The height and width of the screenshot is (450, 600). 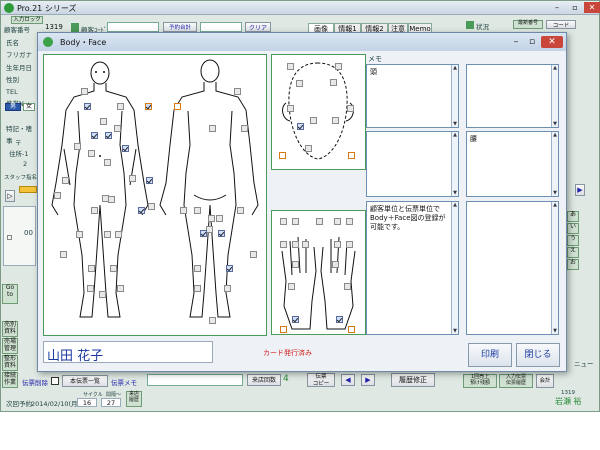 What do you see at coordinates (132, 178) in the screenshot?
I see `region-checkbox-b17` at bounding box center [132, 178].